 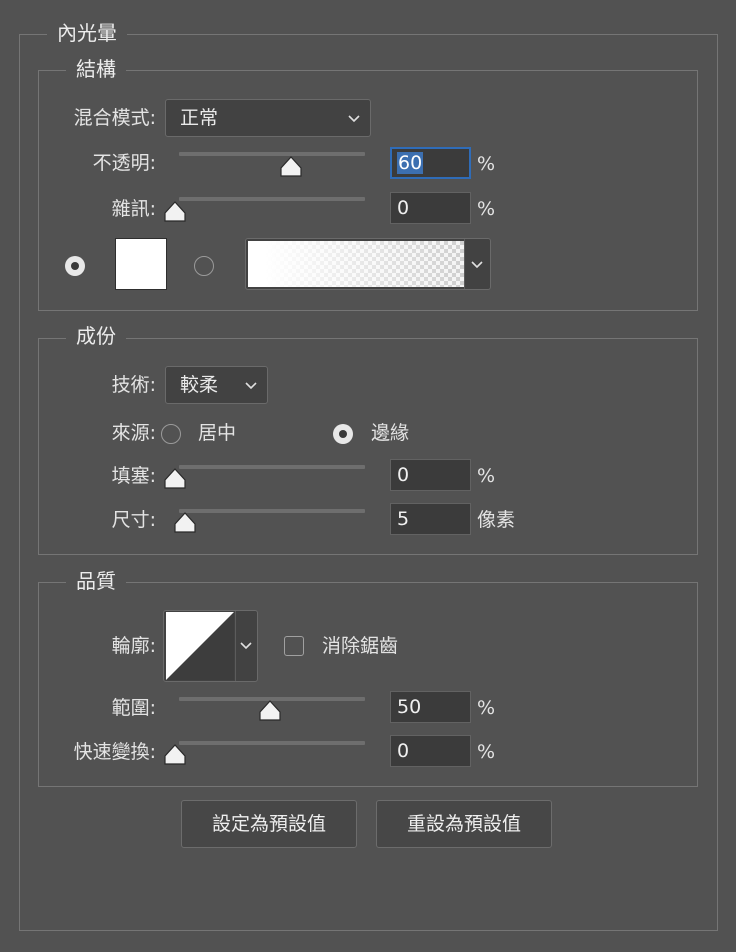 I want to click on size-input: 5, so click(x=430, y=519).